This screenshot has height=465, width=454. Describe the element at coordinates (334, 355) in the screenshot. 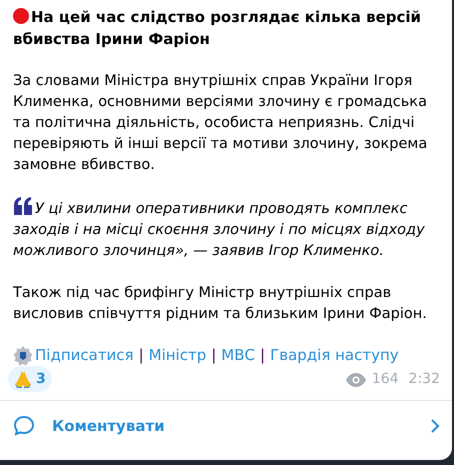

I see `hashtag-link: Гвардія наступу` at that location.